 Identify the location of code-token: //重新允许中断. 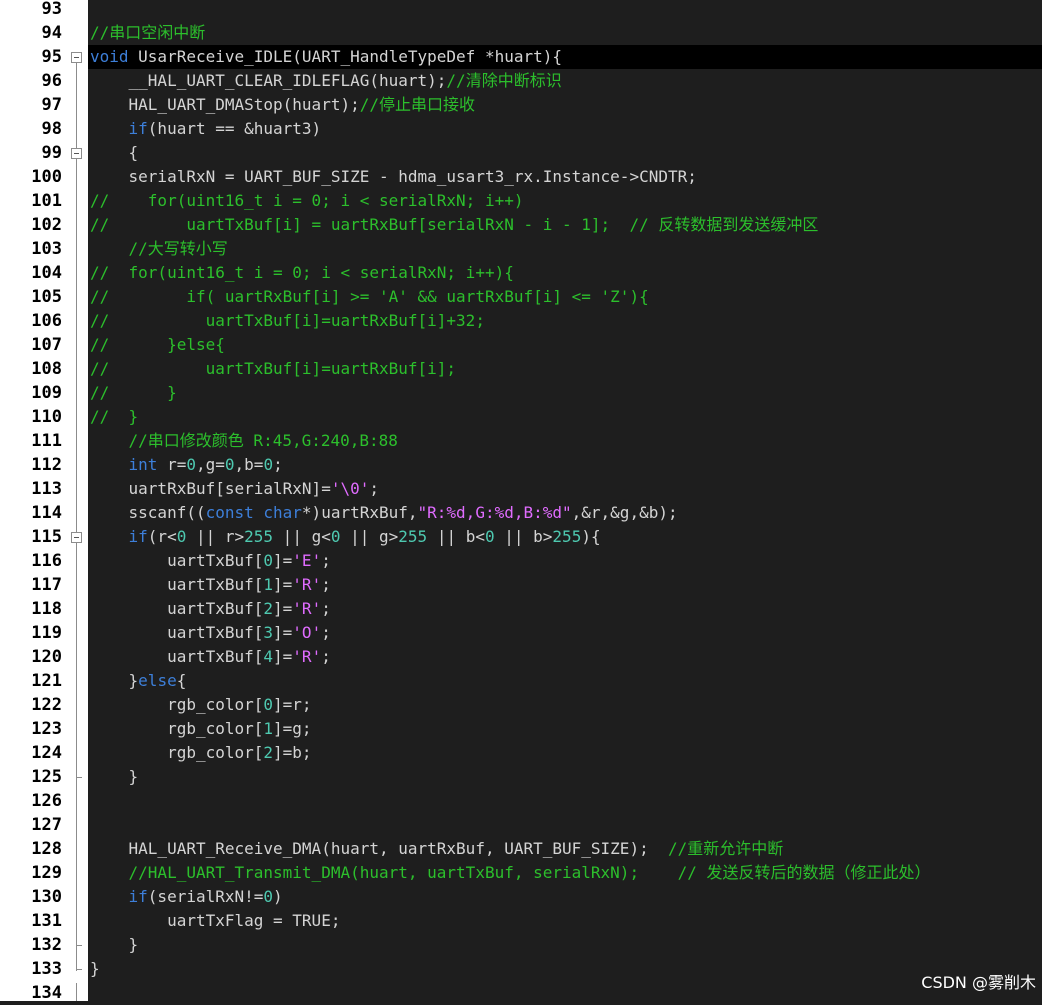
(725, 848).